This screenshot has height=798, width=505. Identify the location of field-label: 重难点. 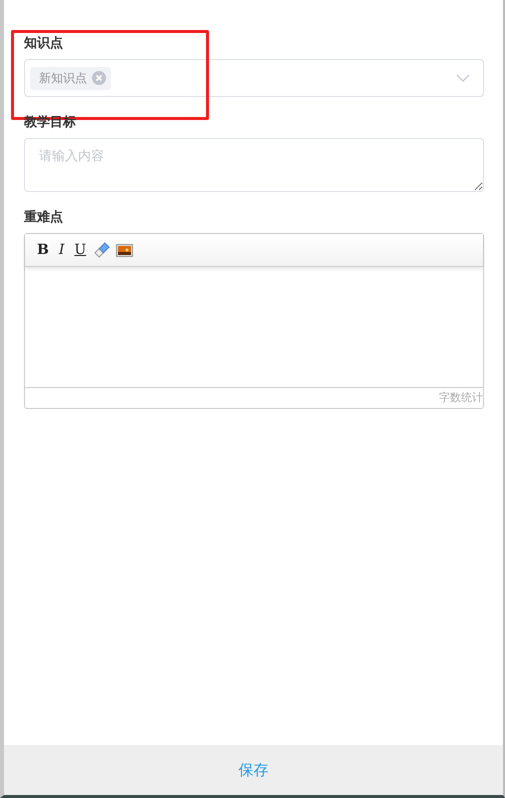
(44, 217).